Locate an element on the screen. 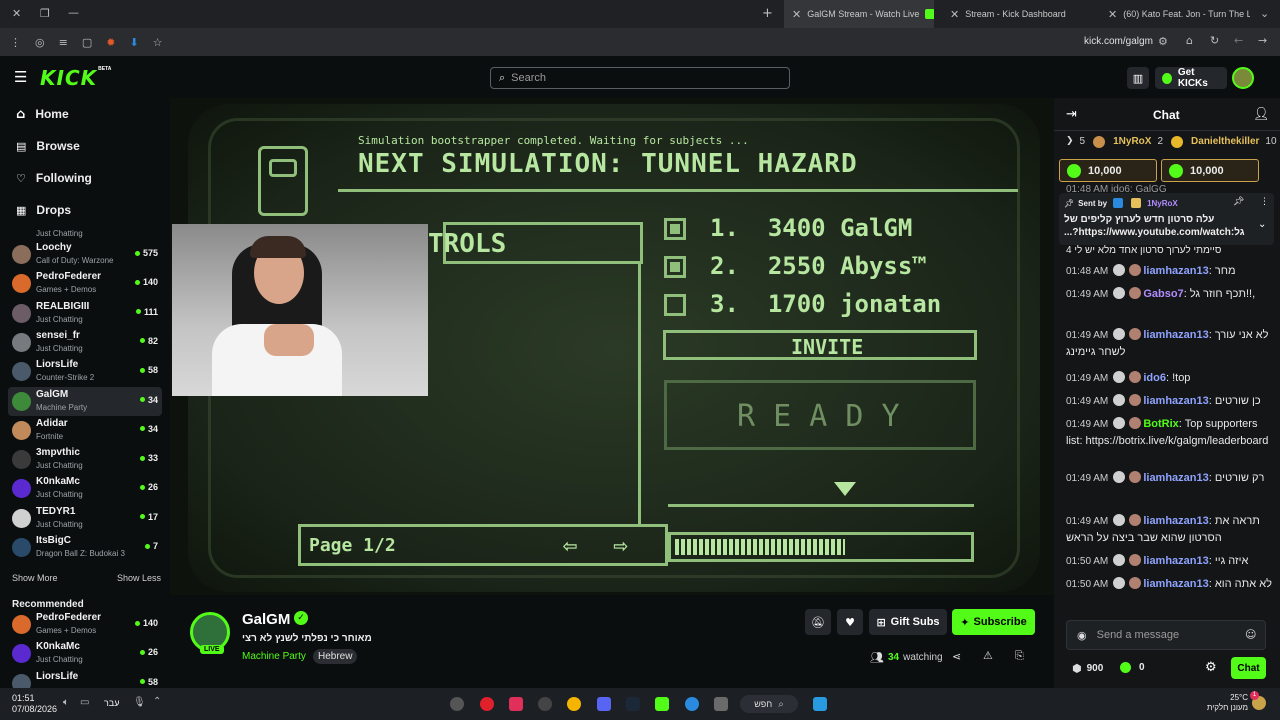 Image resolution: width=1280 pixels, height=720 pixels. steam-icon is located at coordinates (633, 704).